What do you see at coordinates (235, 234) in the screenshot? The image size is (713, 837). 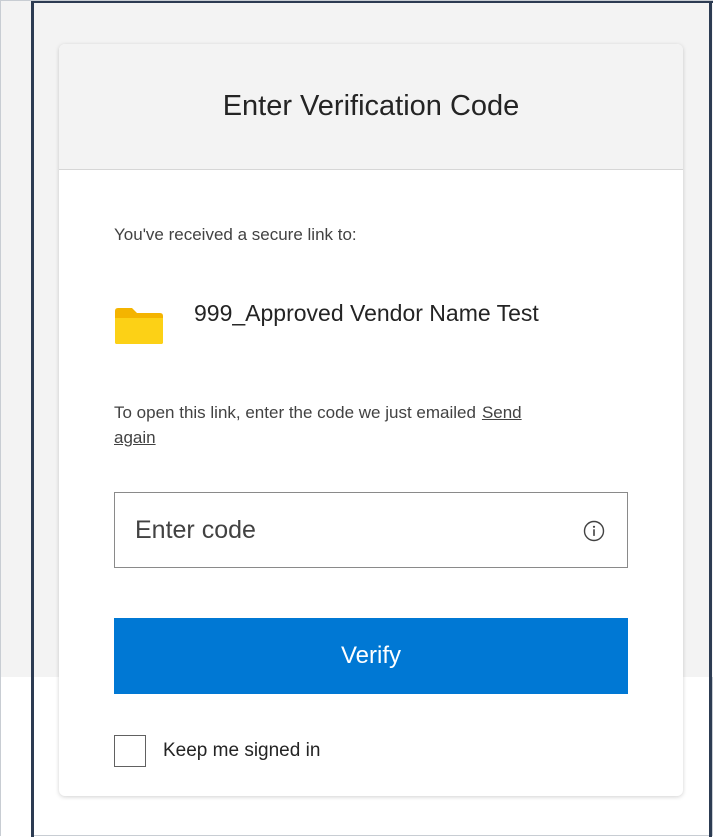 I see `intro-text: You've received a secure link to:` at bounding box center [235, 234].